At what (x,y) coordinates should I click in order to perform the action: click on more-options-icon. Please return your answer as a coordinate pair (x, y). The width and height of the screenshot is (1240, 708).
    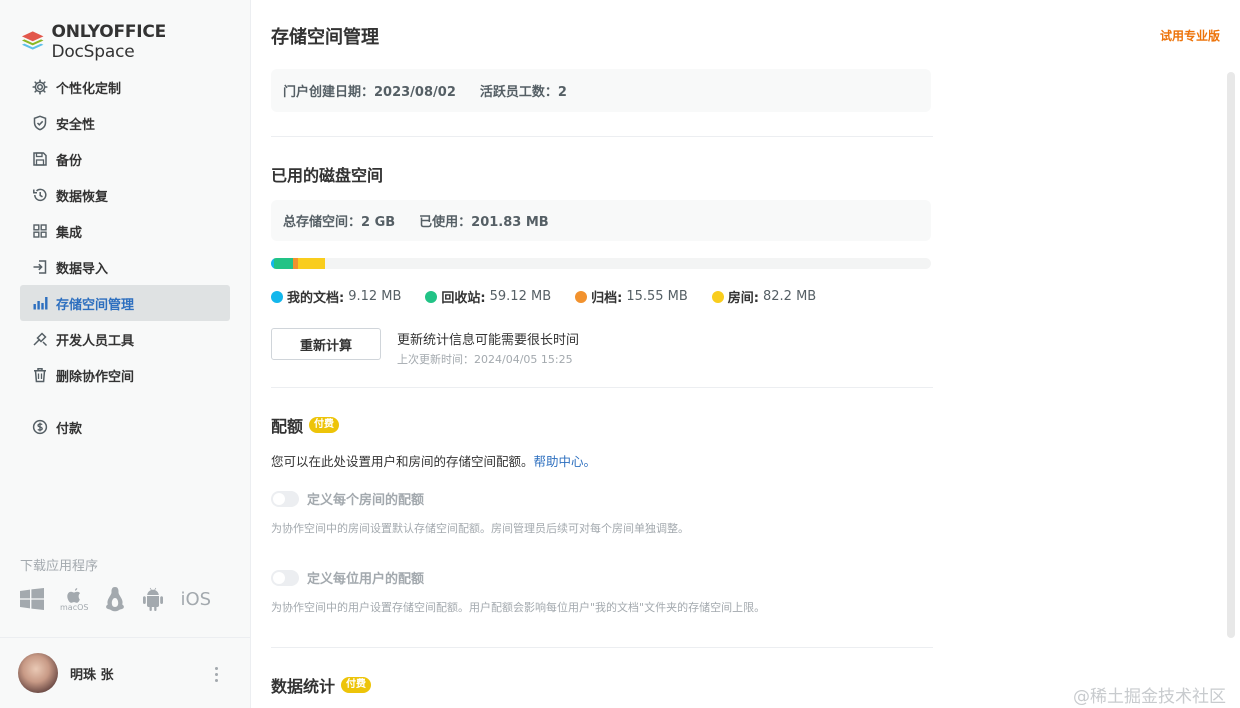
    Looking at the image, I should click on (216, 675).